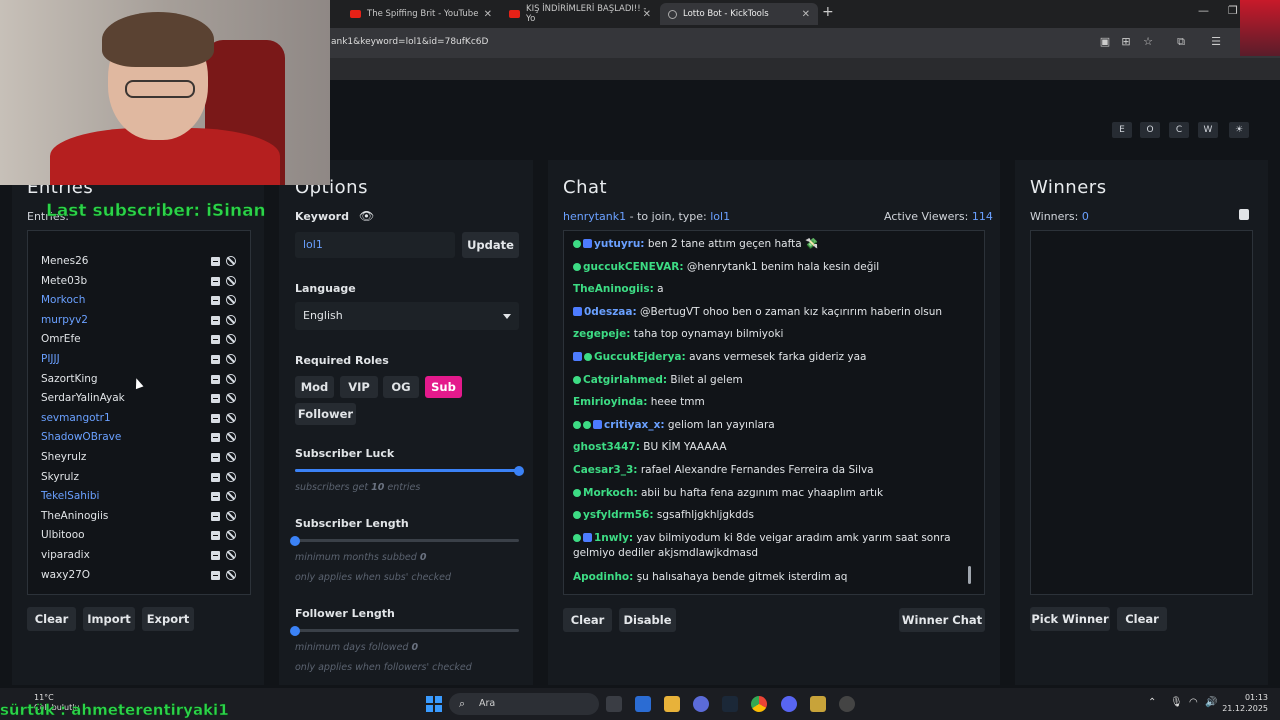  Describe the element at coordinates (601, 334) in the screenshot. I see `chat-username: zegepeje:` at that location.